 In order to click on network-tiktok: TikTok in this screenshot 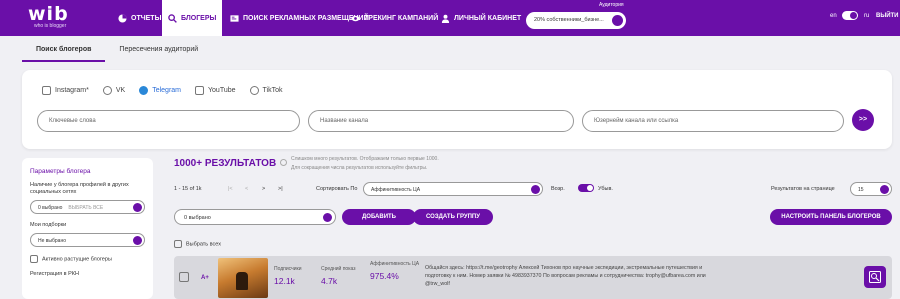, I will do `click(266, 90)`.